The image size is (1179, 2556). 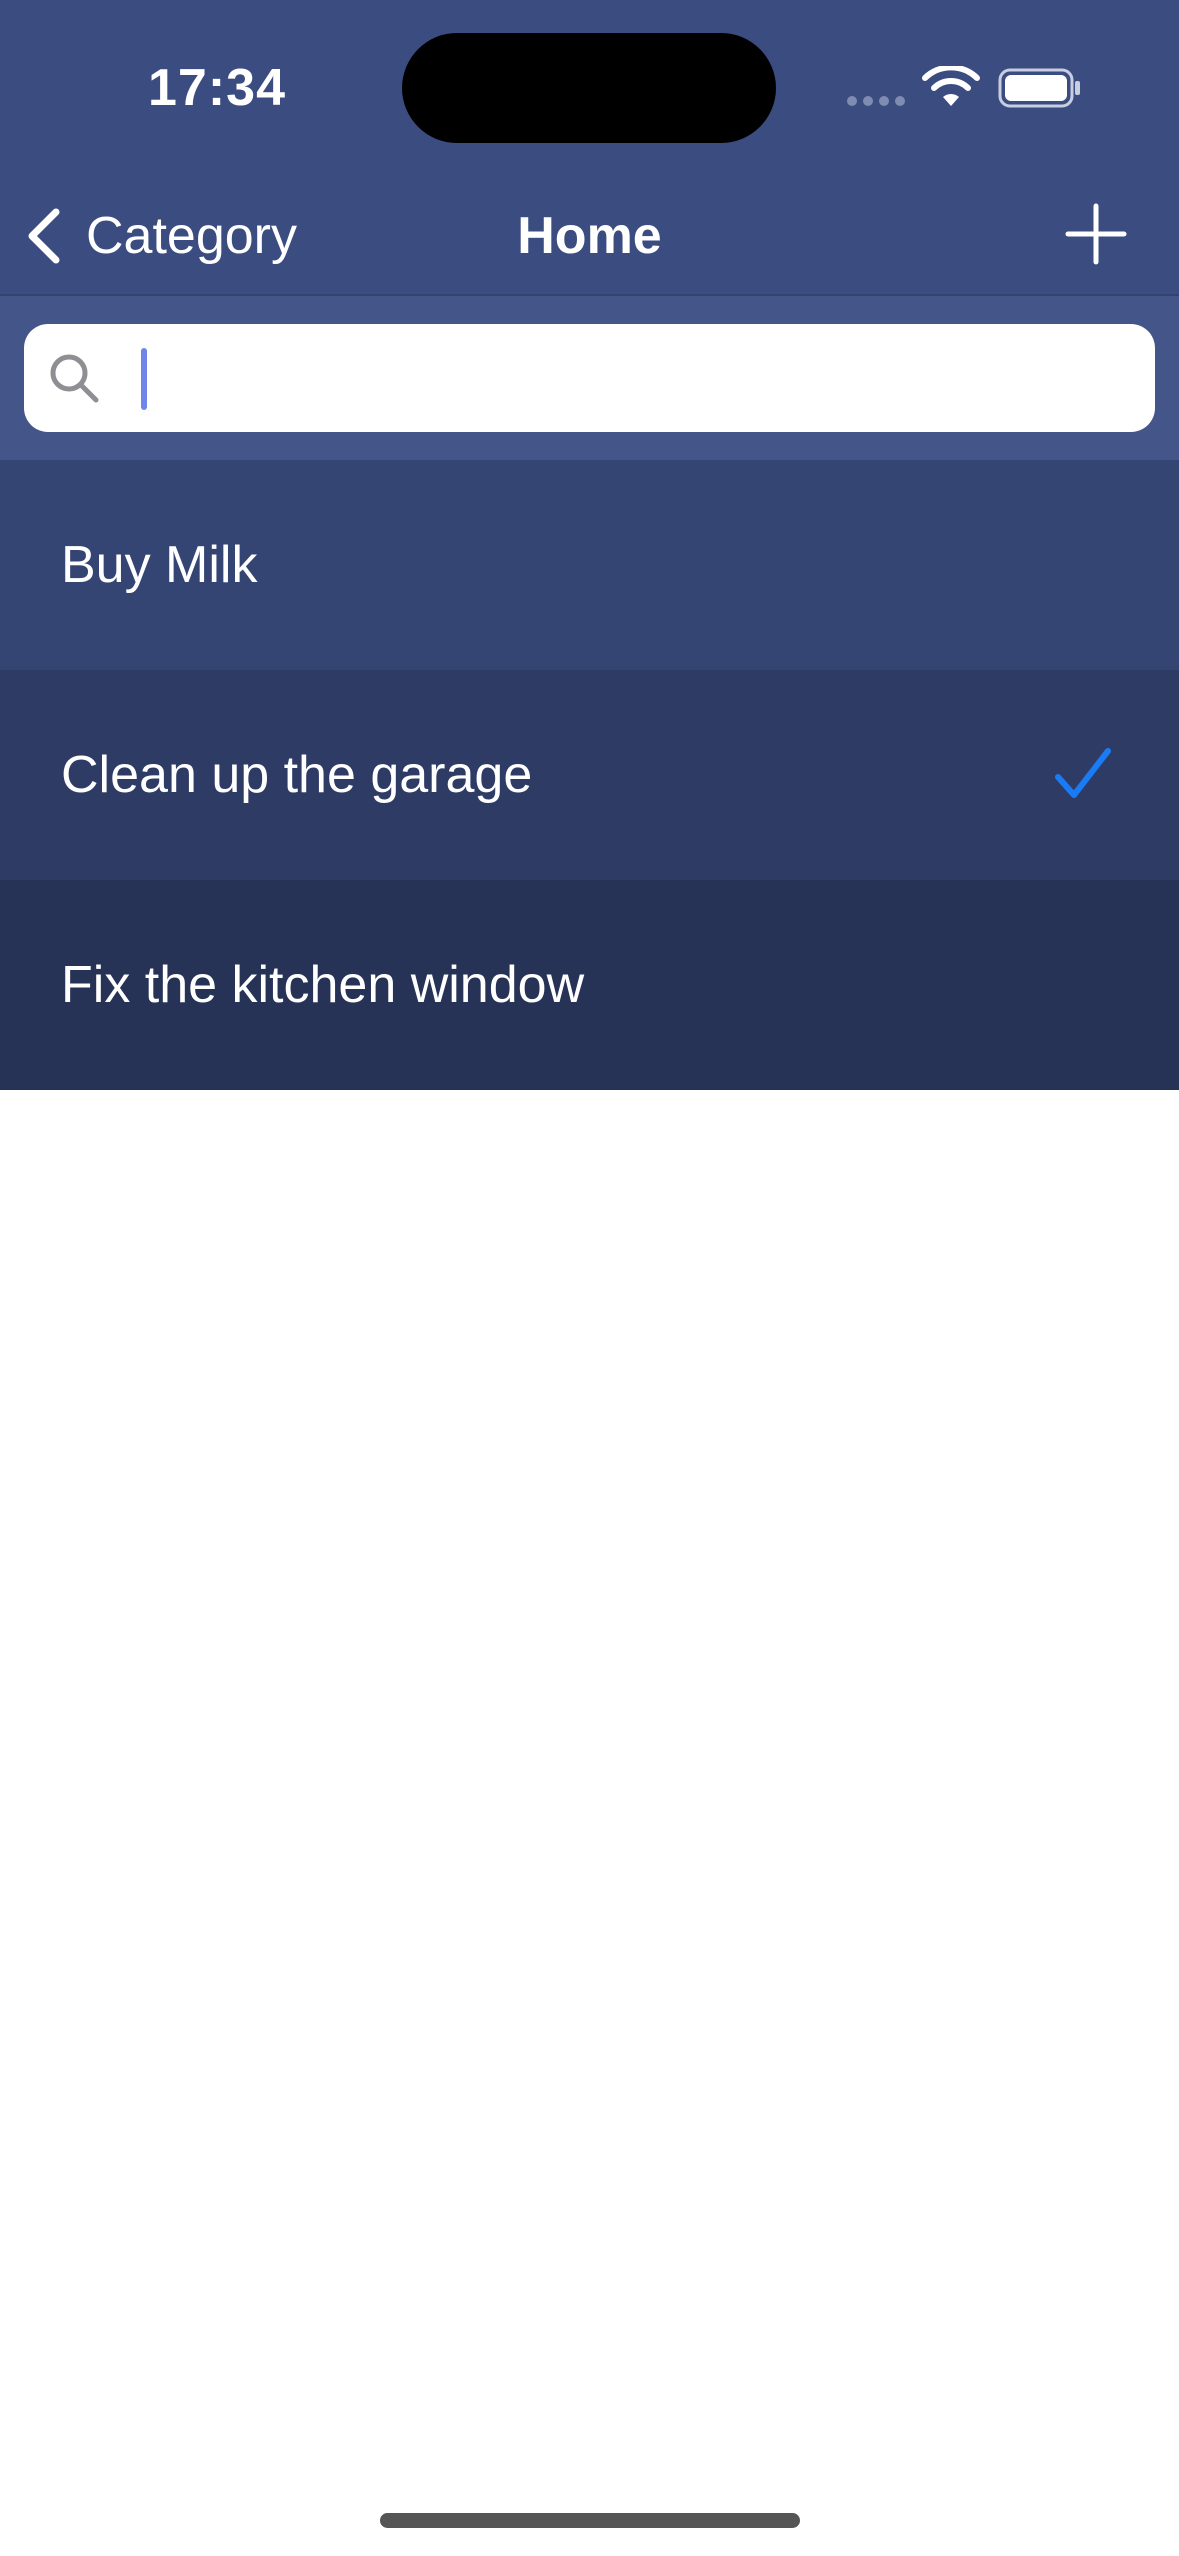 What do you see at coordinates (589, 985) in the screenshot?
I see `list-item: Fix the kitchen window` at bounding box center [589, 985].